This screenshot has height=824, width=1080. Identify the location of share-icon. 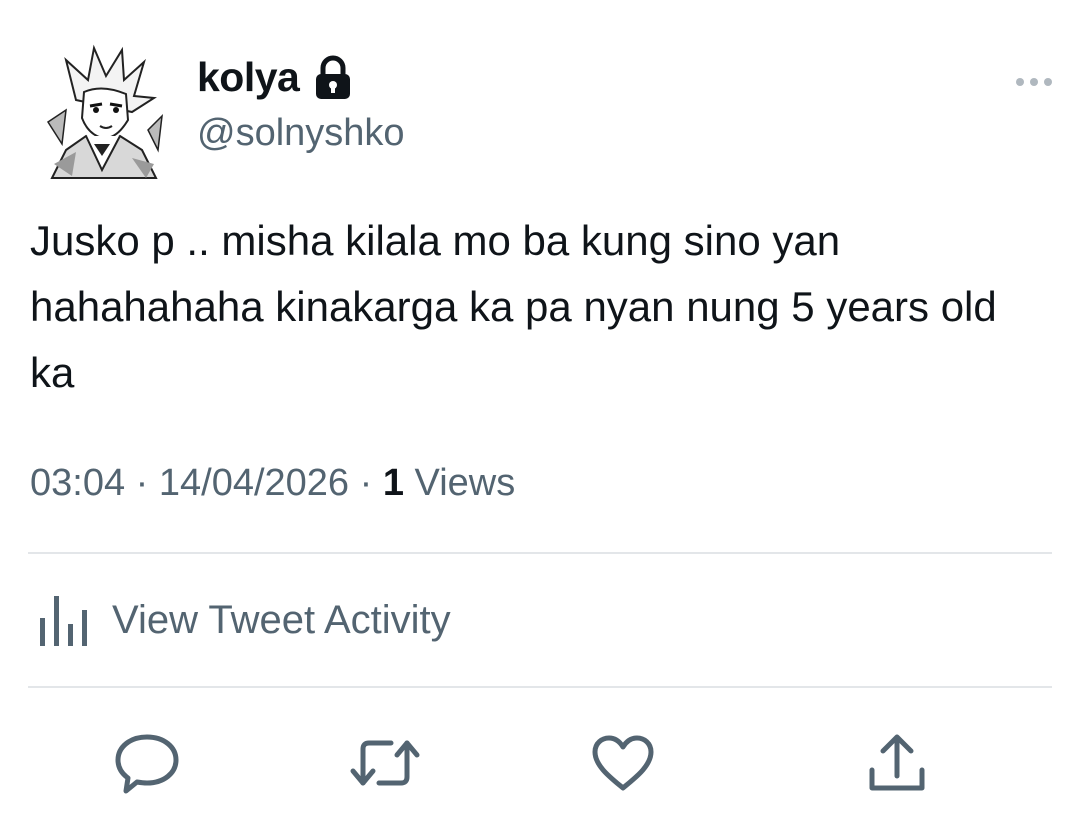
(897, 763).